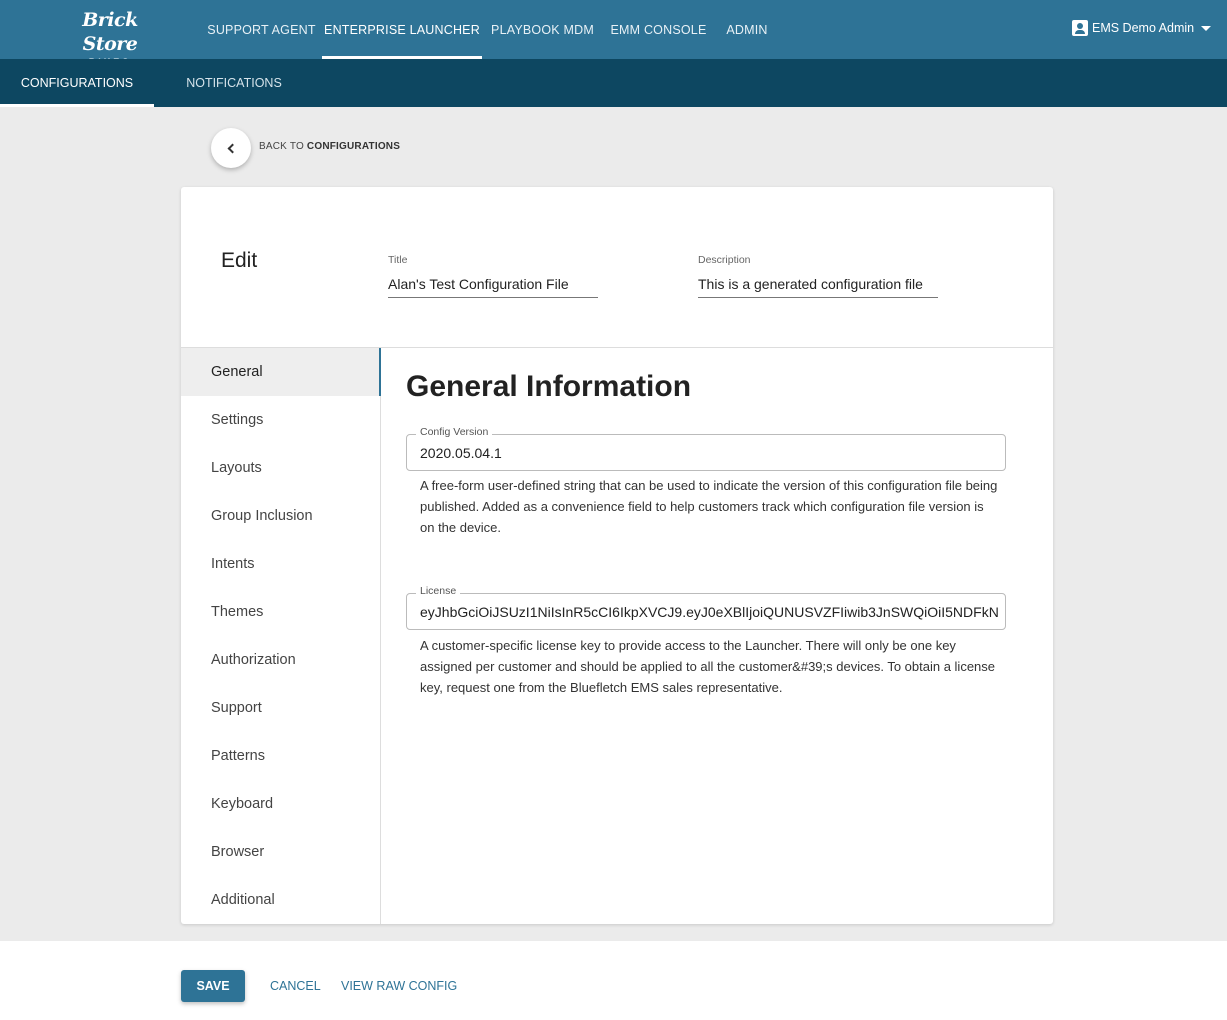  I want to click on menu-item-authorization: Authorization, so click(280, 660).